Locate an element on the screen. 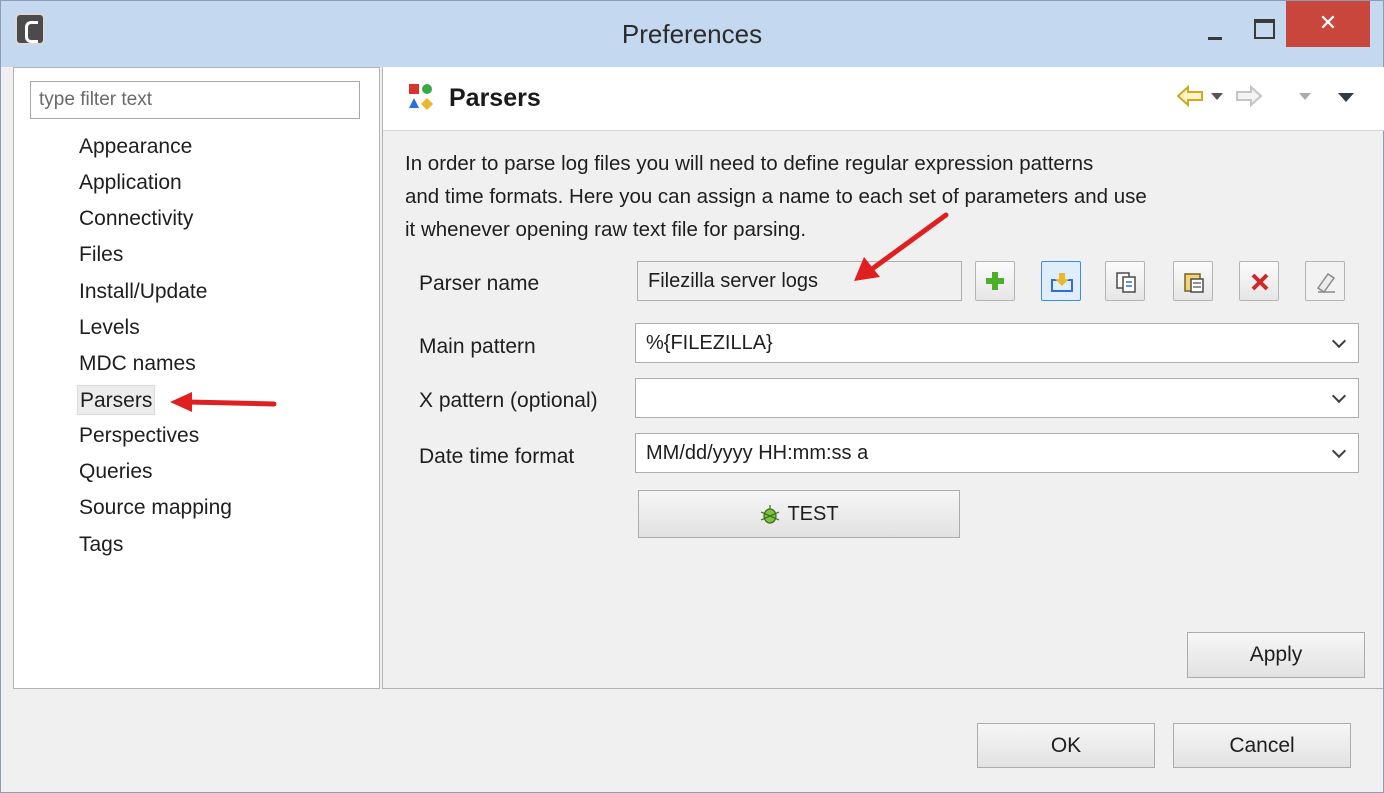 Image resolution: width=1384 pixels, height=793 pixels. page-header: Parsers is located at coordinates (883, 99).